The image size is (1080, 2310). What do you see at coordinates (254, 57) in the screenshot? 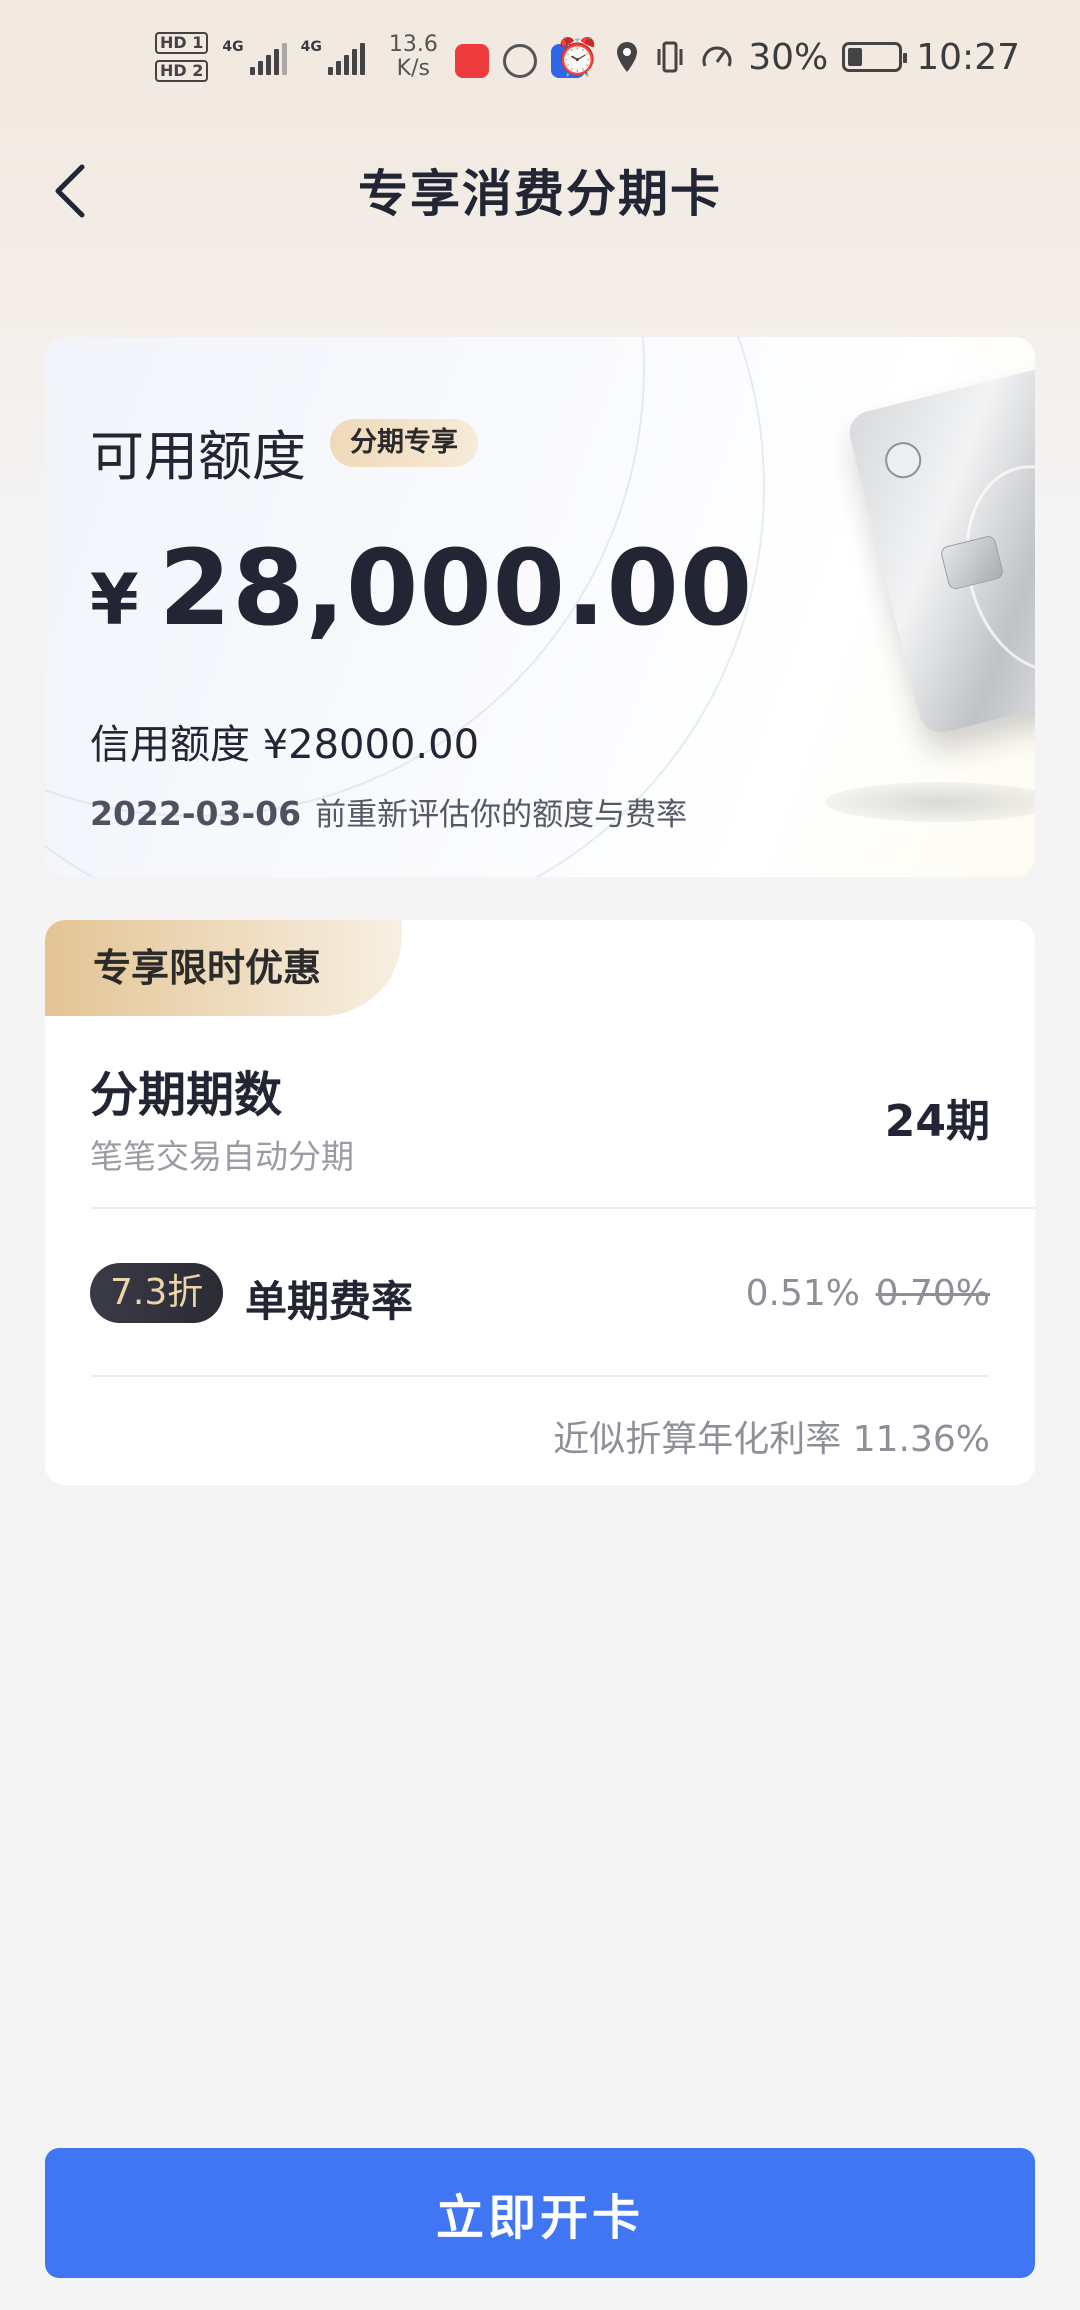
I see `signal-1-icon: 4G` at bounding box center [254, 57].